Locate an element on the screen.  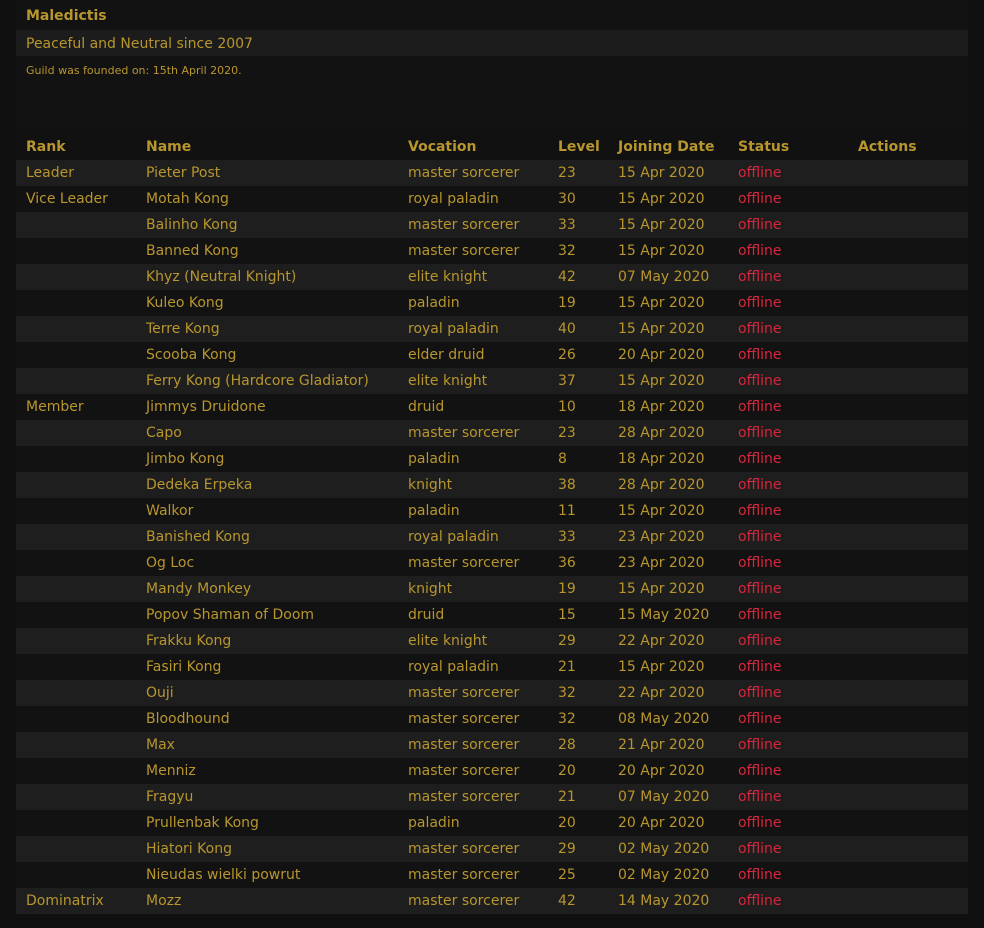
member-level: 23 is located at coordinates (567, 173).